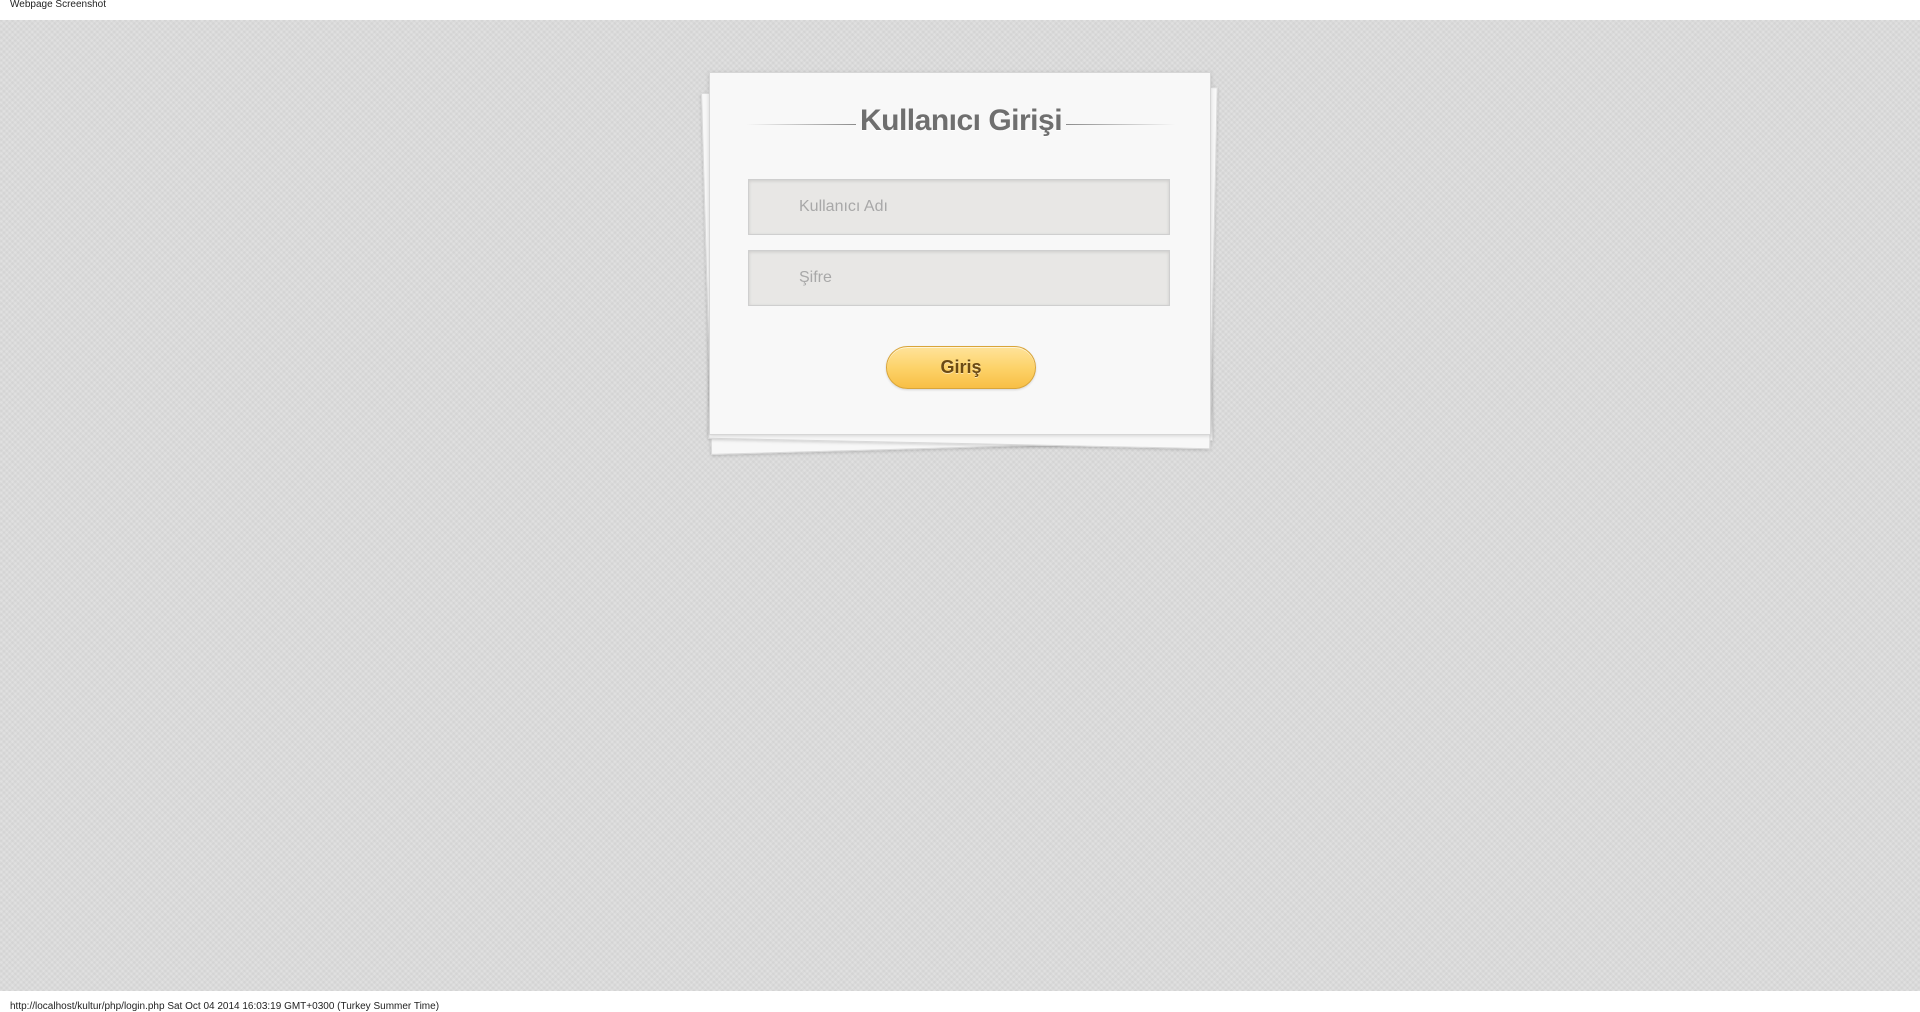  Describe the element at coordinates (58, 5) in the screenshot. I see `screenshot-caption: Webpage Screenshot` at that location.